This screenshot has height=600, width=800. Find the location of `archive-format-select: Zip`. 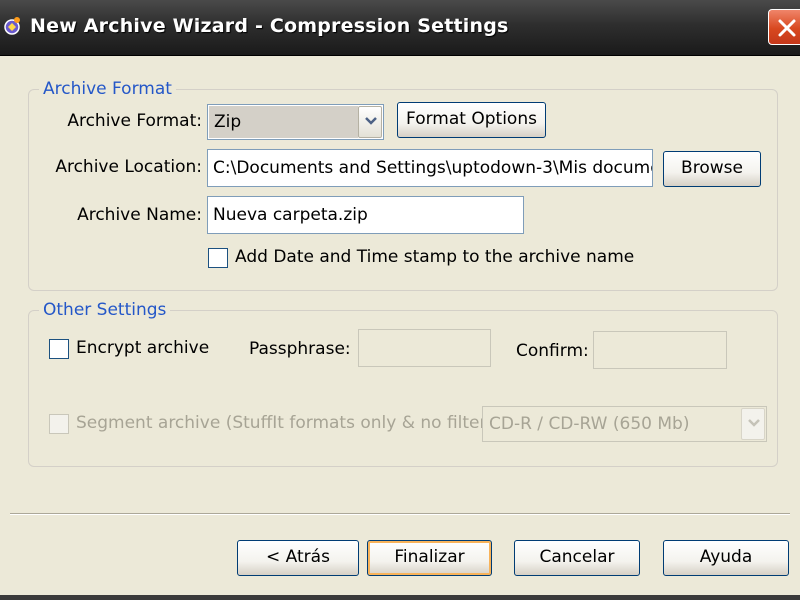

archive-format-select: Zip is located at coordinates (295, 122).